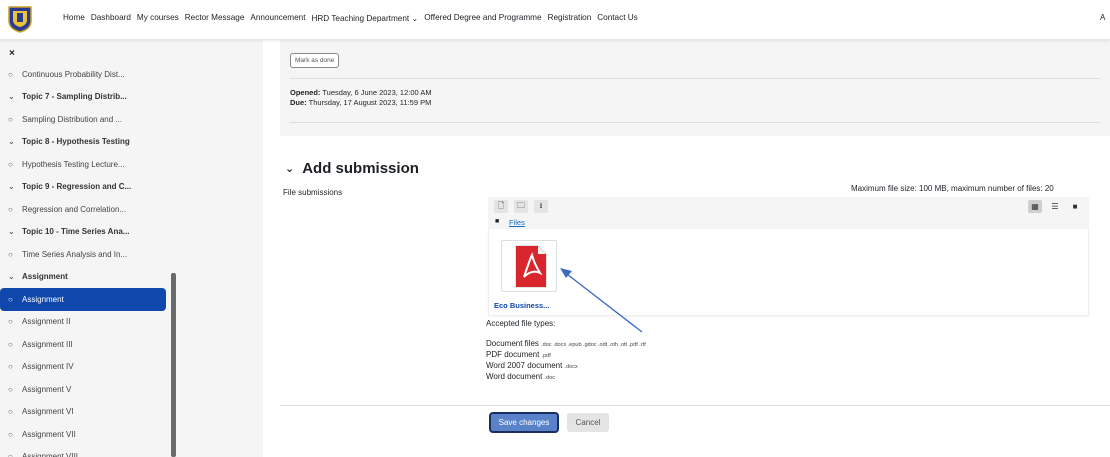 This screenshot has height=457, width=1110. What do you see at coordinates (513, 354) in the screenshot?
I see `file-type-name: PDF document` at bounding box center [513, 354].